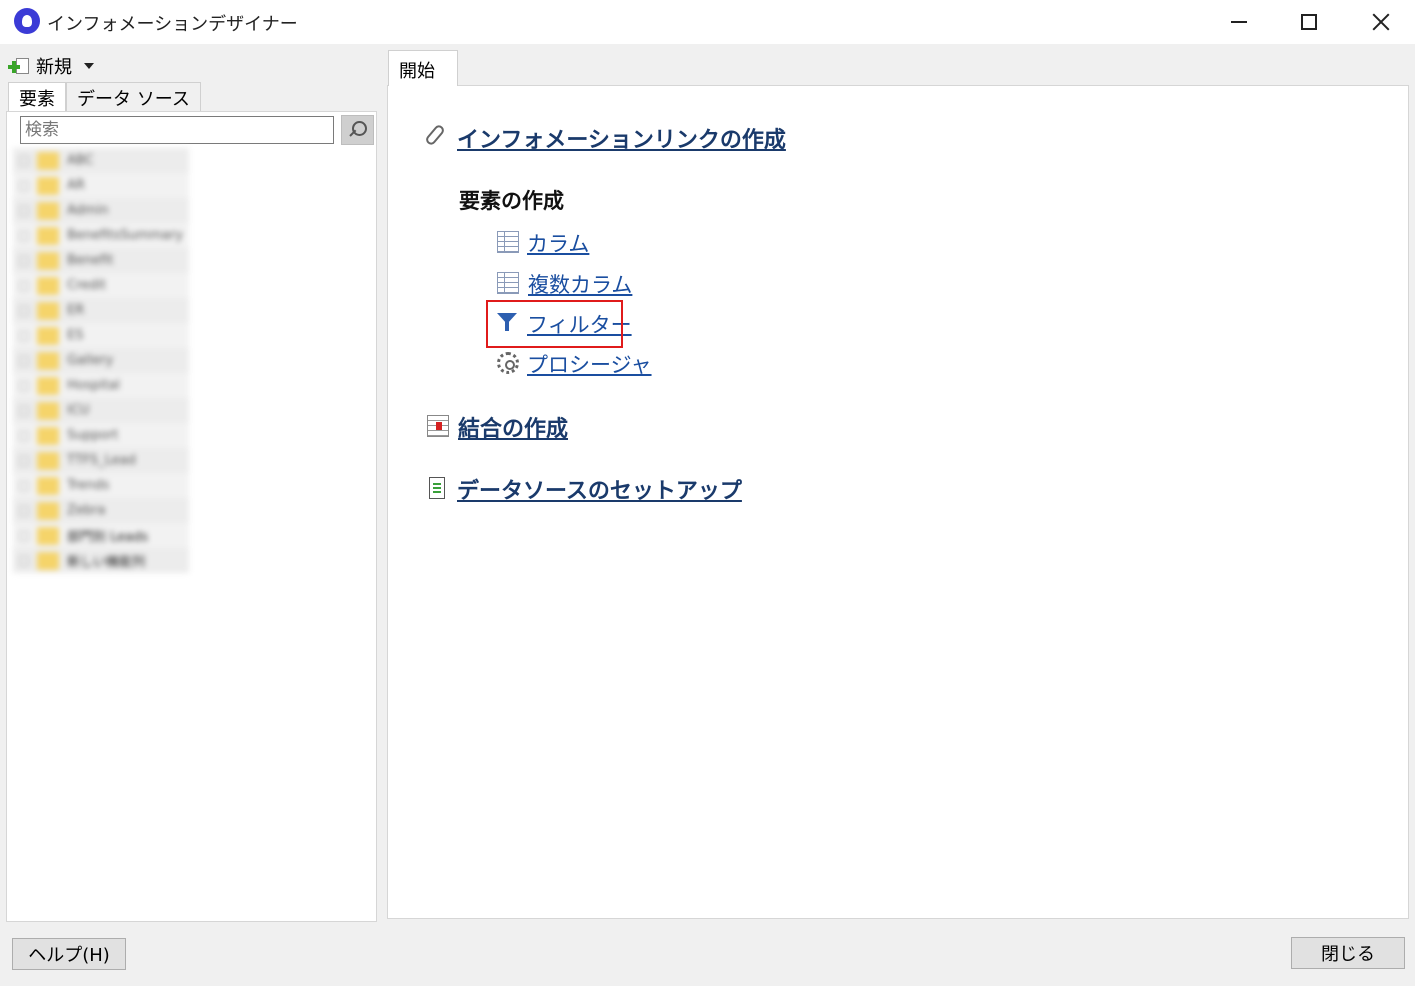 Image resolution: width=1415 pixels, height=986 pixels. I want to click on close-icon, so click(1381, 22).